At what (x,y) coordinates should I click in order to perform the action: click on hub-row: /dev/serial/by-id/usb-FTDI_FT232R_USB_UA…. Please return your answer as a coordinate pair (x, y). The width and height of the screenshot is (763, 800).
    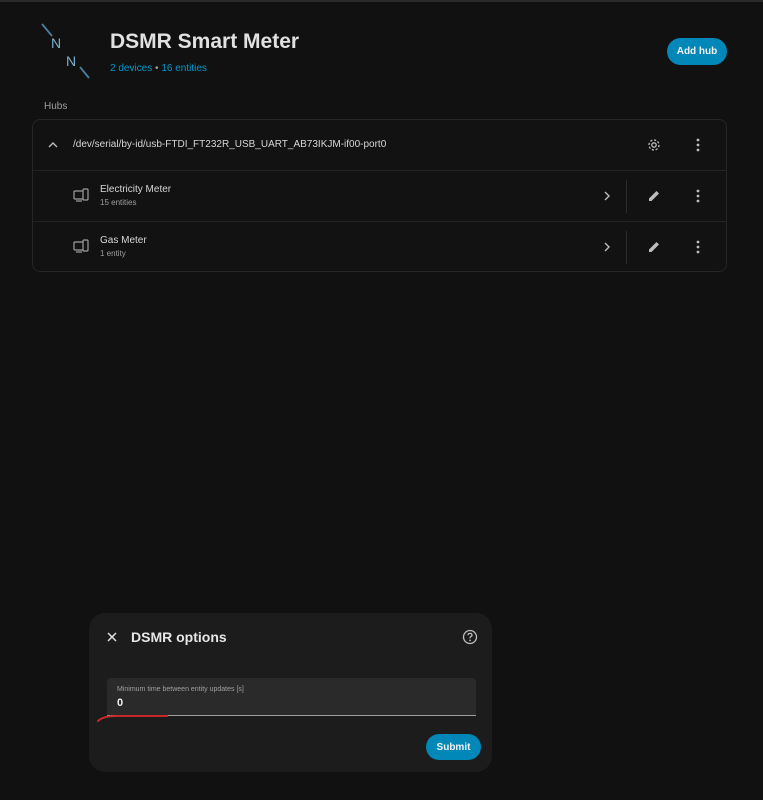
    Looking at the image, I should click on (379, 145).